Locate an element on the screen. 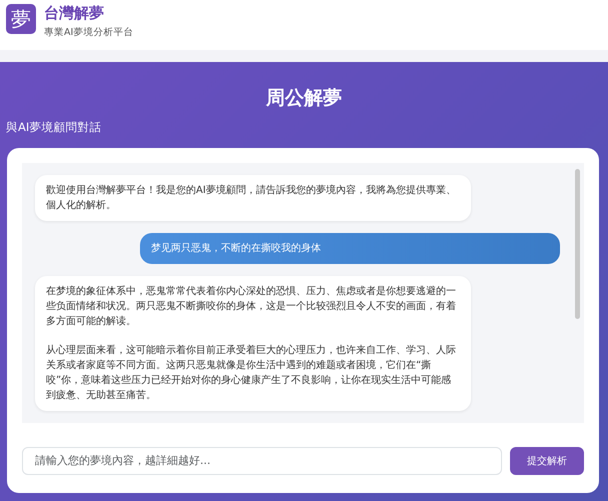 The height and width of the screenshot is (501, 608). site-subtitle: 專業AI夢境分析平台 is located at coordinates (89, 33).